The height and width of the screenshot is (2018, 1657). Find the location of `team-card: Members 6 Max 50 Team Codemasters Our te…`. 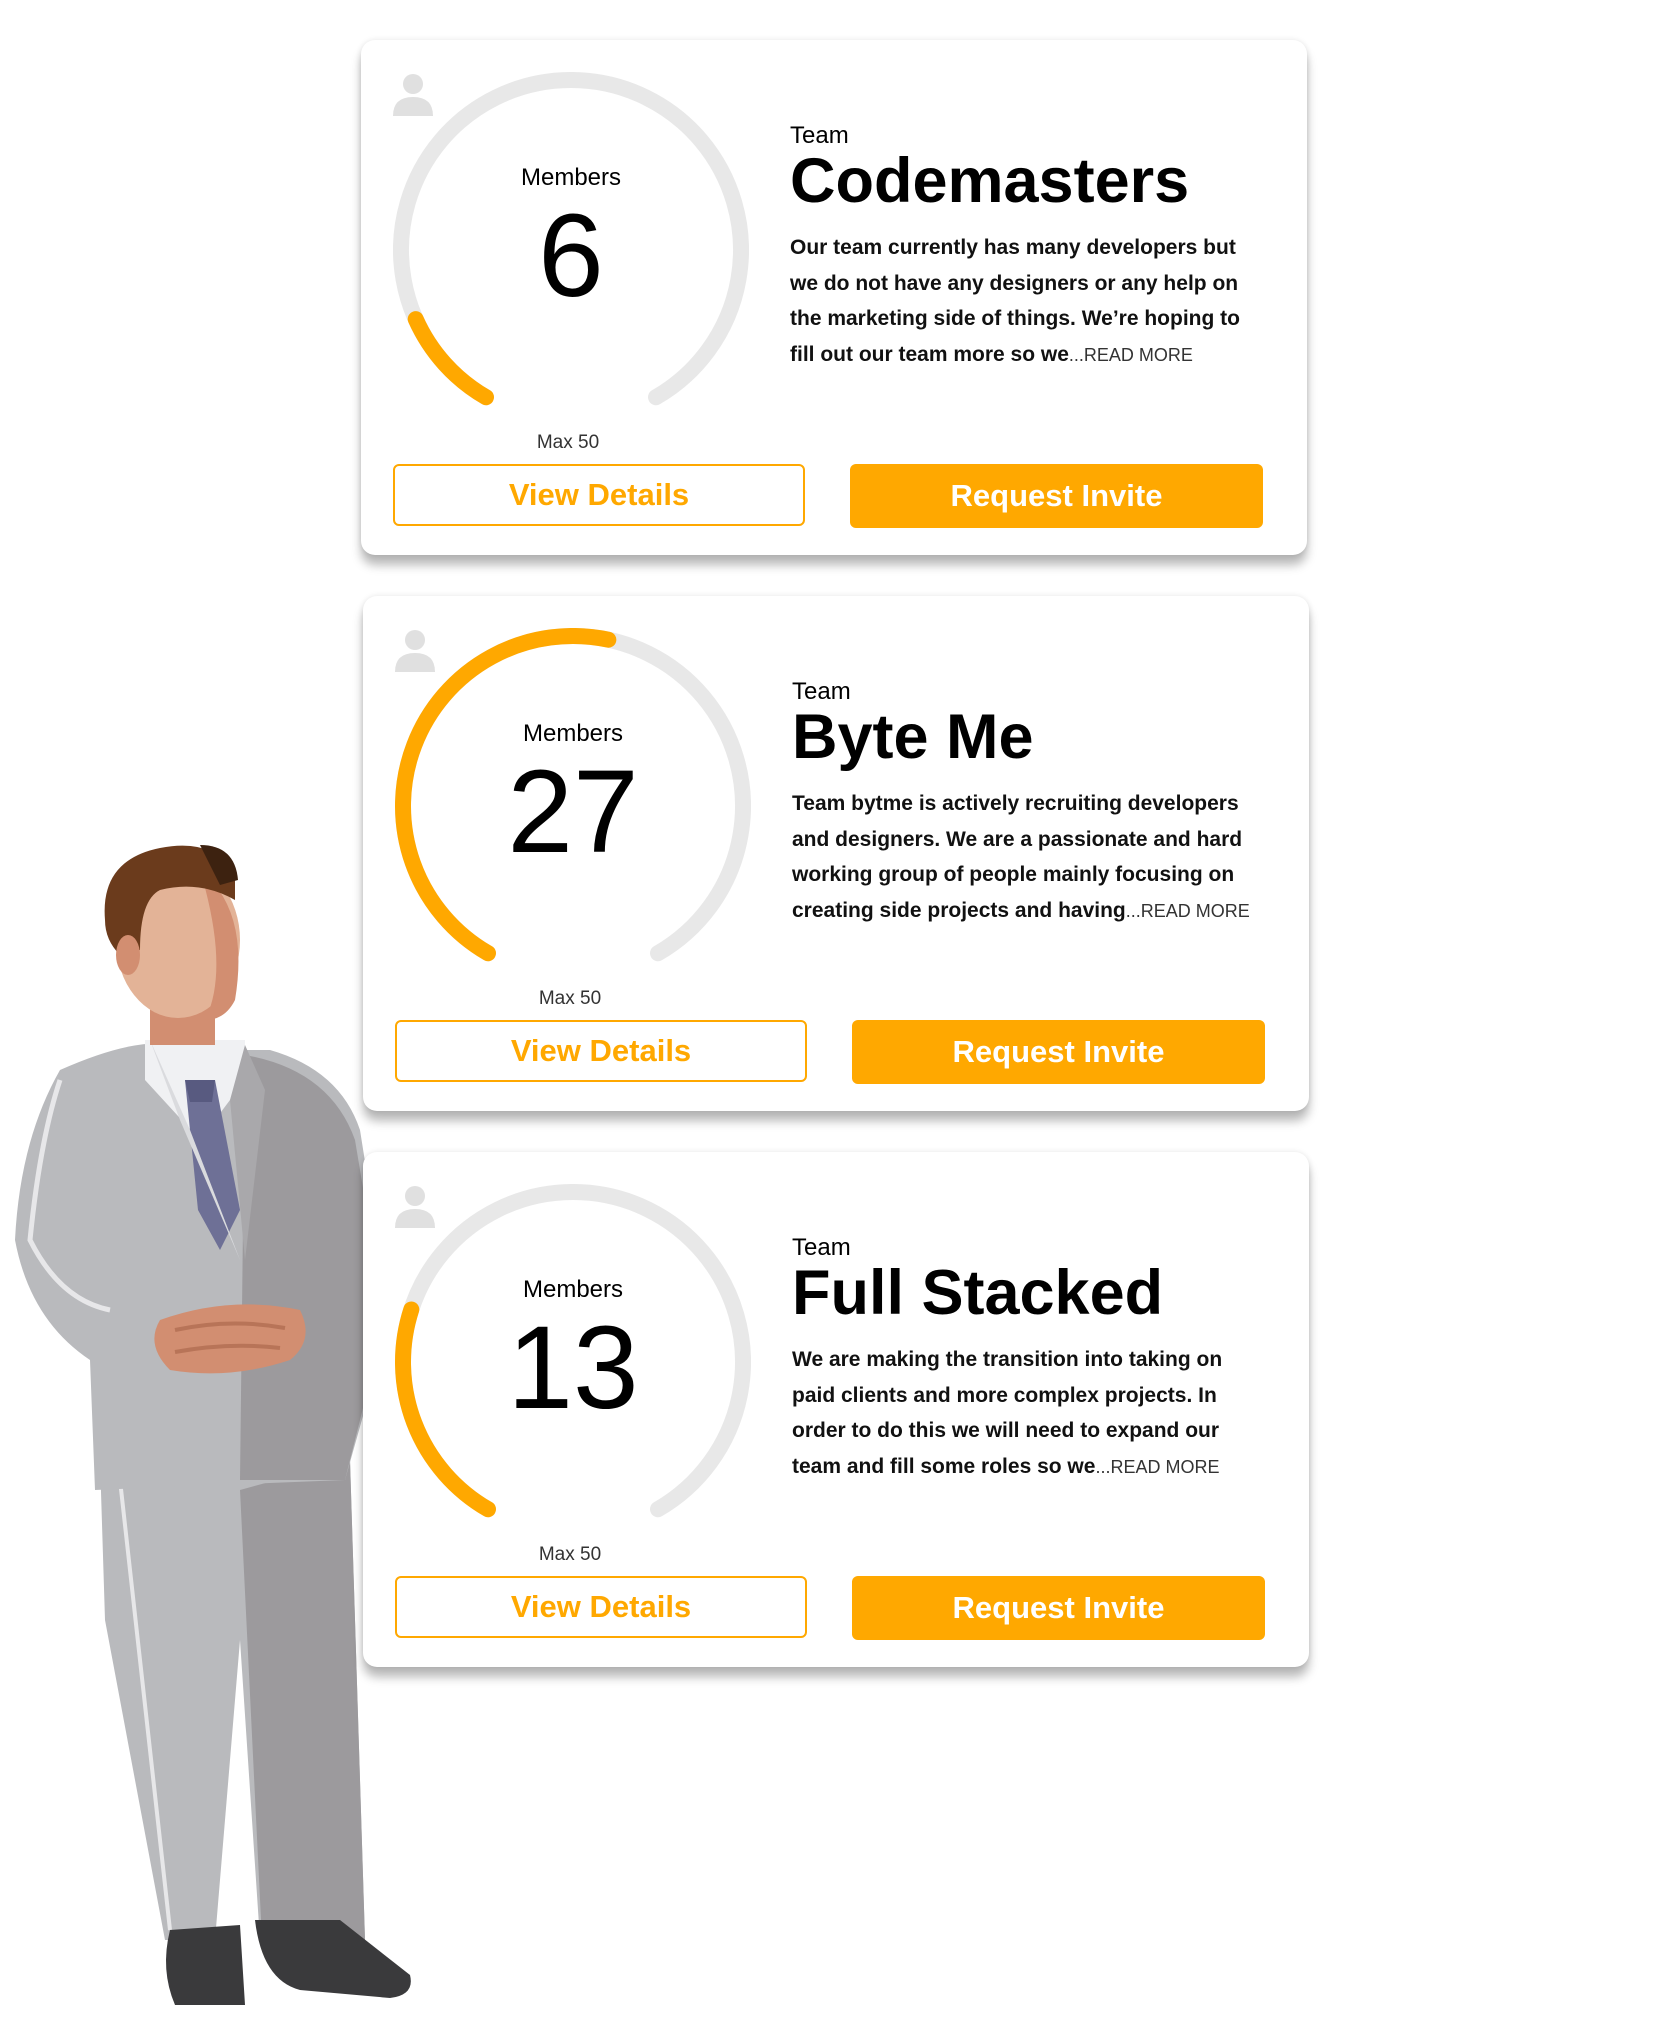

team-card: Members 6 Max 50 Team Codemasters Our te… is located at coordinates (834, 297).